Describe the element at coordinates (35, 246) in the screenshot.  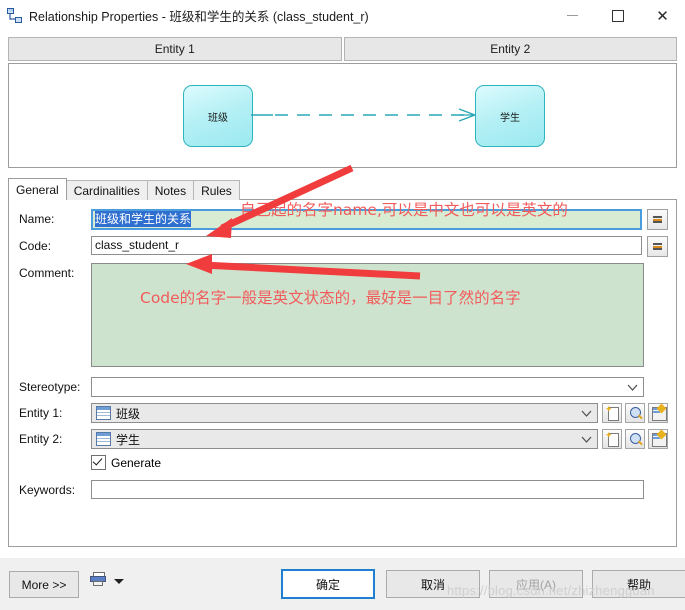
I see `code-label: Code:` at that location.